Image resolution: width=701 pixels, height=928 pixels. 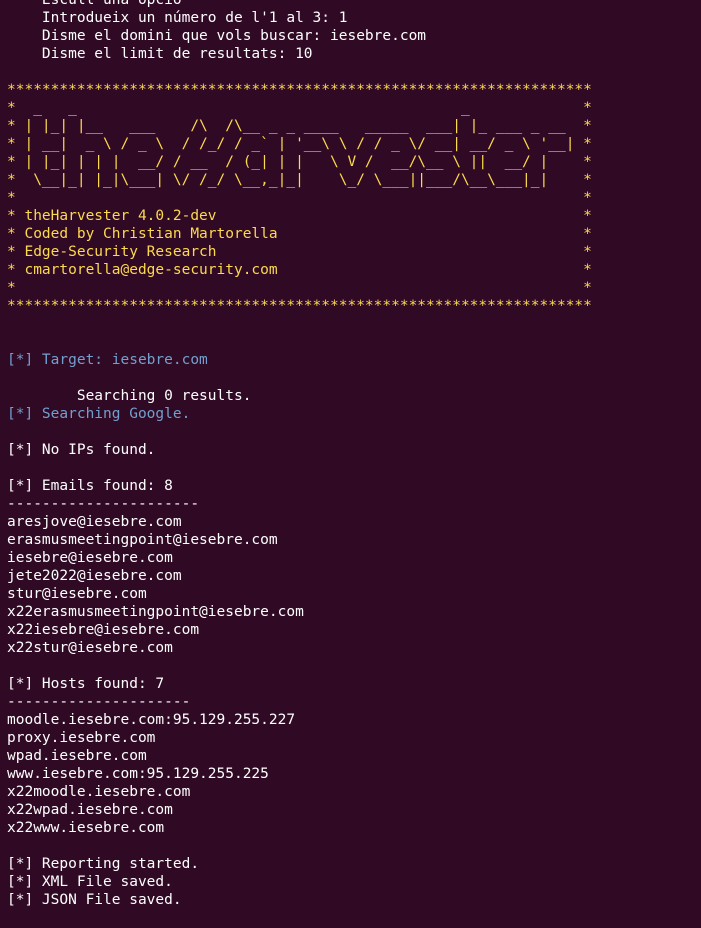 What do you see at coordinates (90, 810) in the screenshot?
I see `terminal-line: x22wpad.iesebre.com` at bounding box center [90, 810].